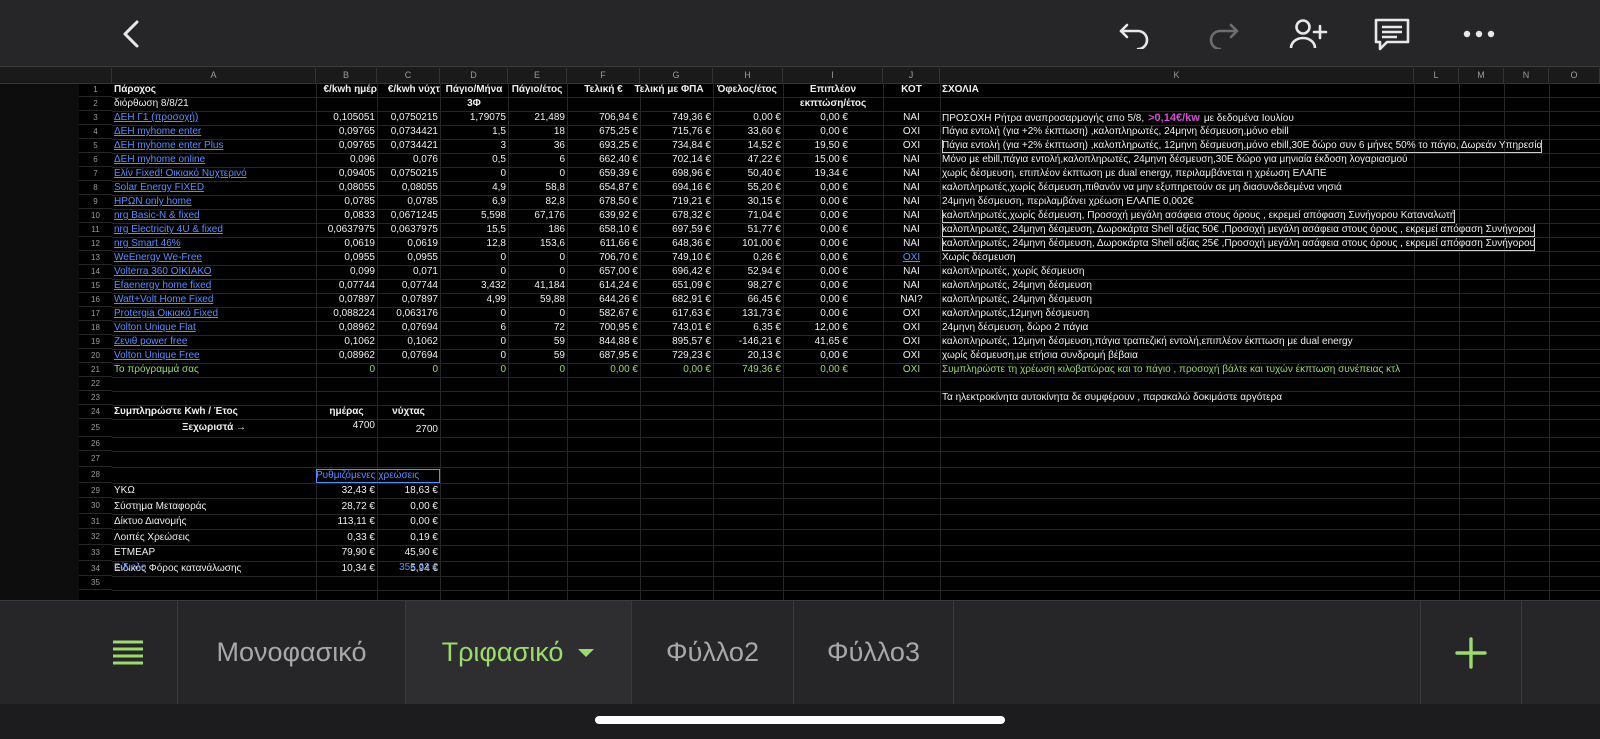  Describe the element at coordinates (473, 118) in the screenshot. I see `provider-cell-d: 1,79075` at that location.